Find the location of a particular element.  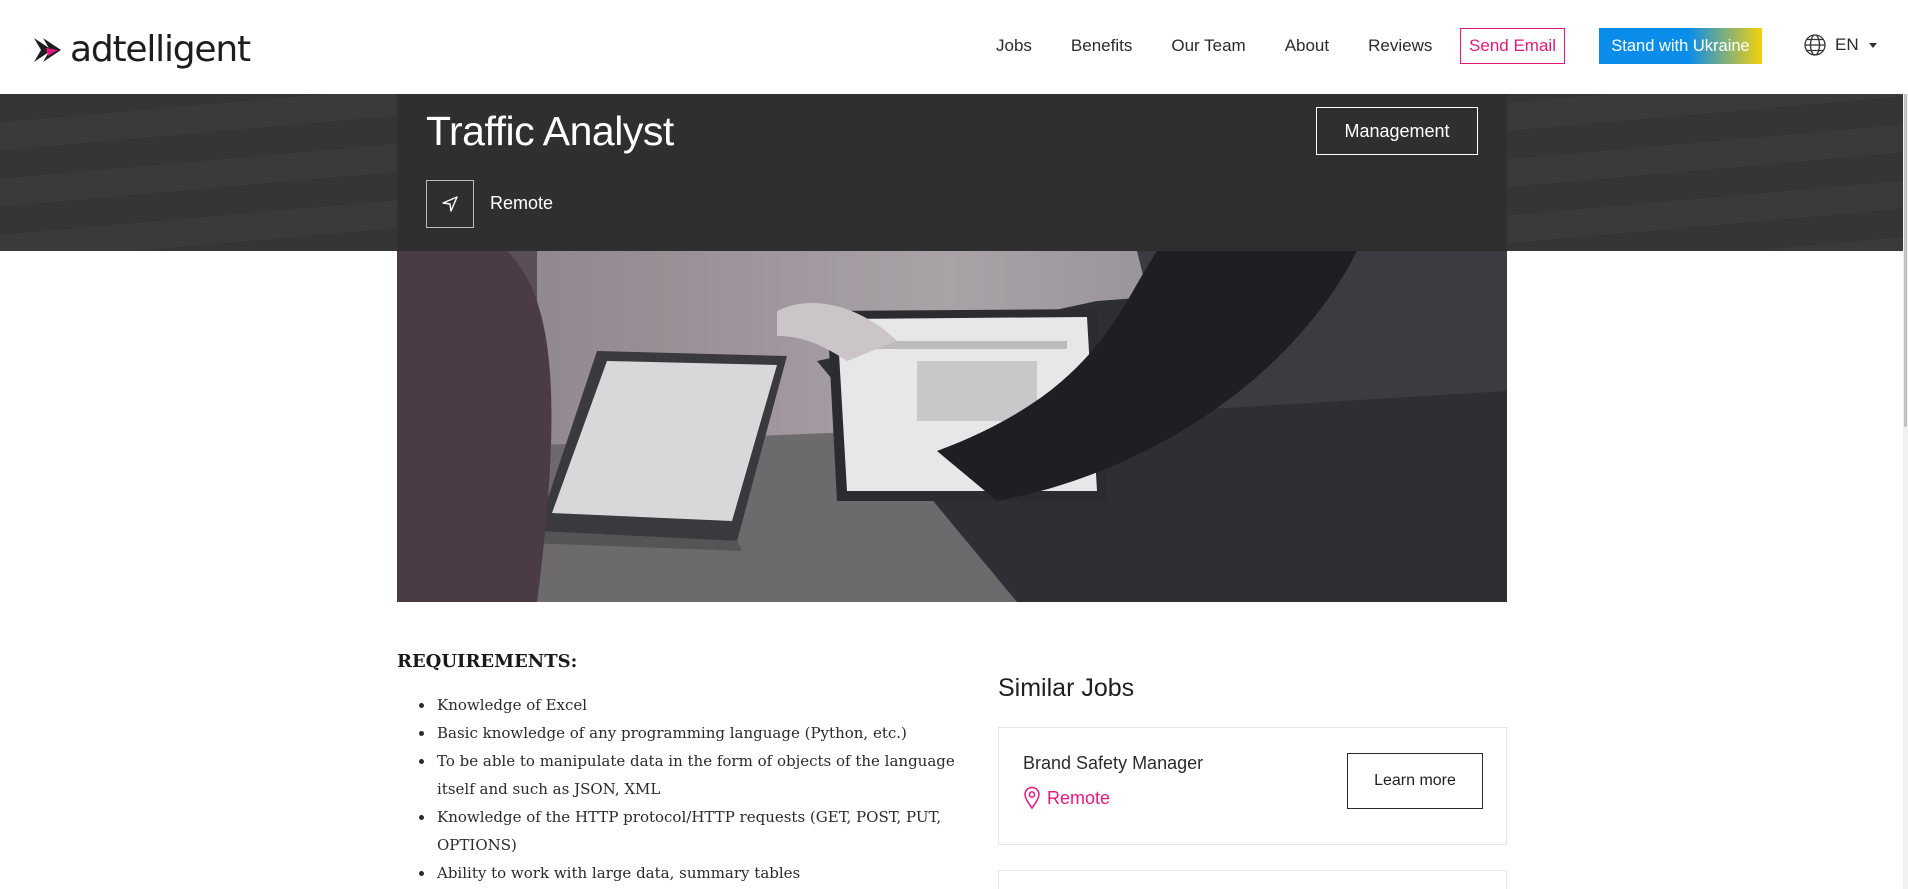

main-nav: Jobs Benefits Our Team About Reviews is located at coordinates (1233, 46).